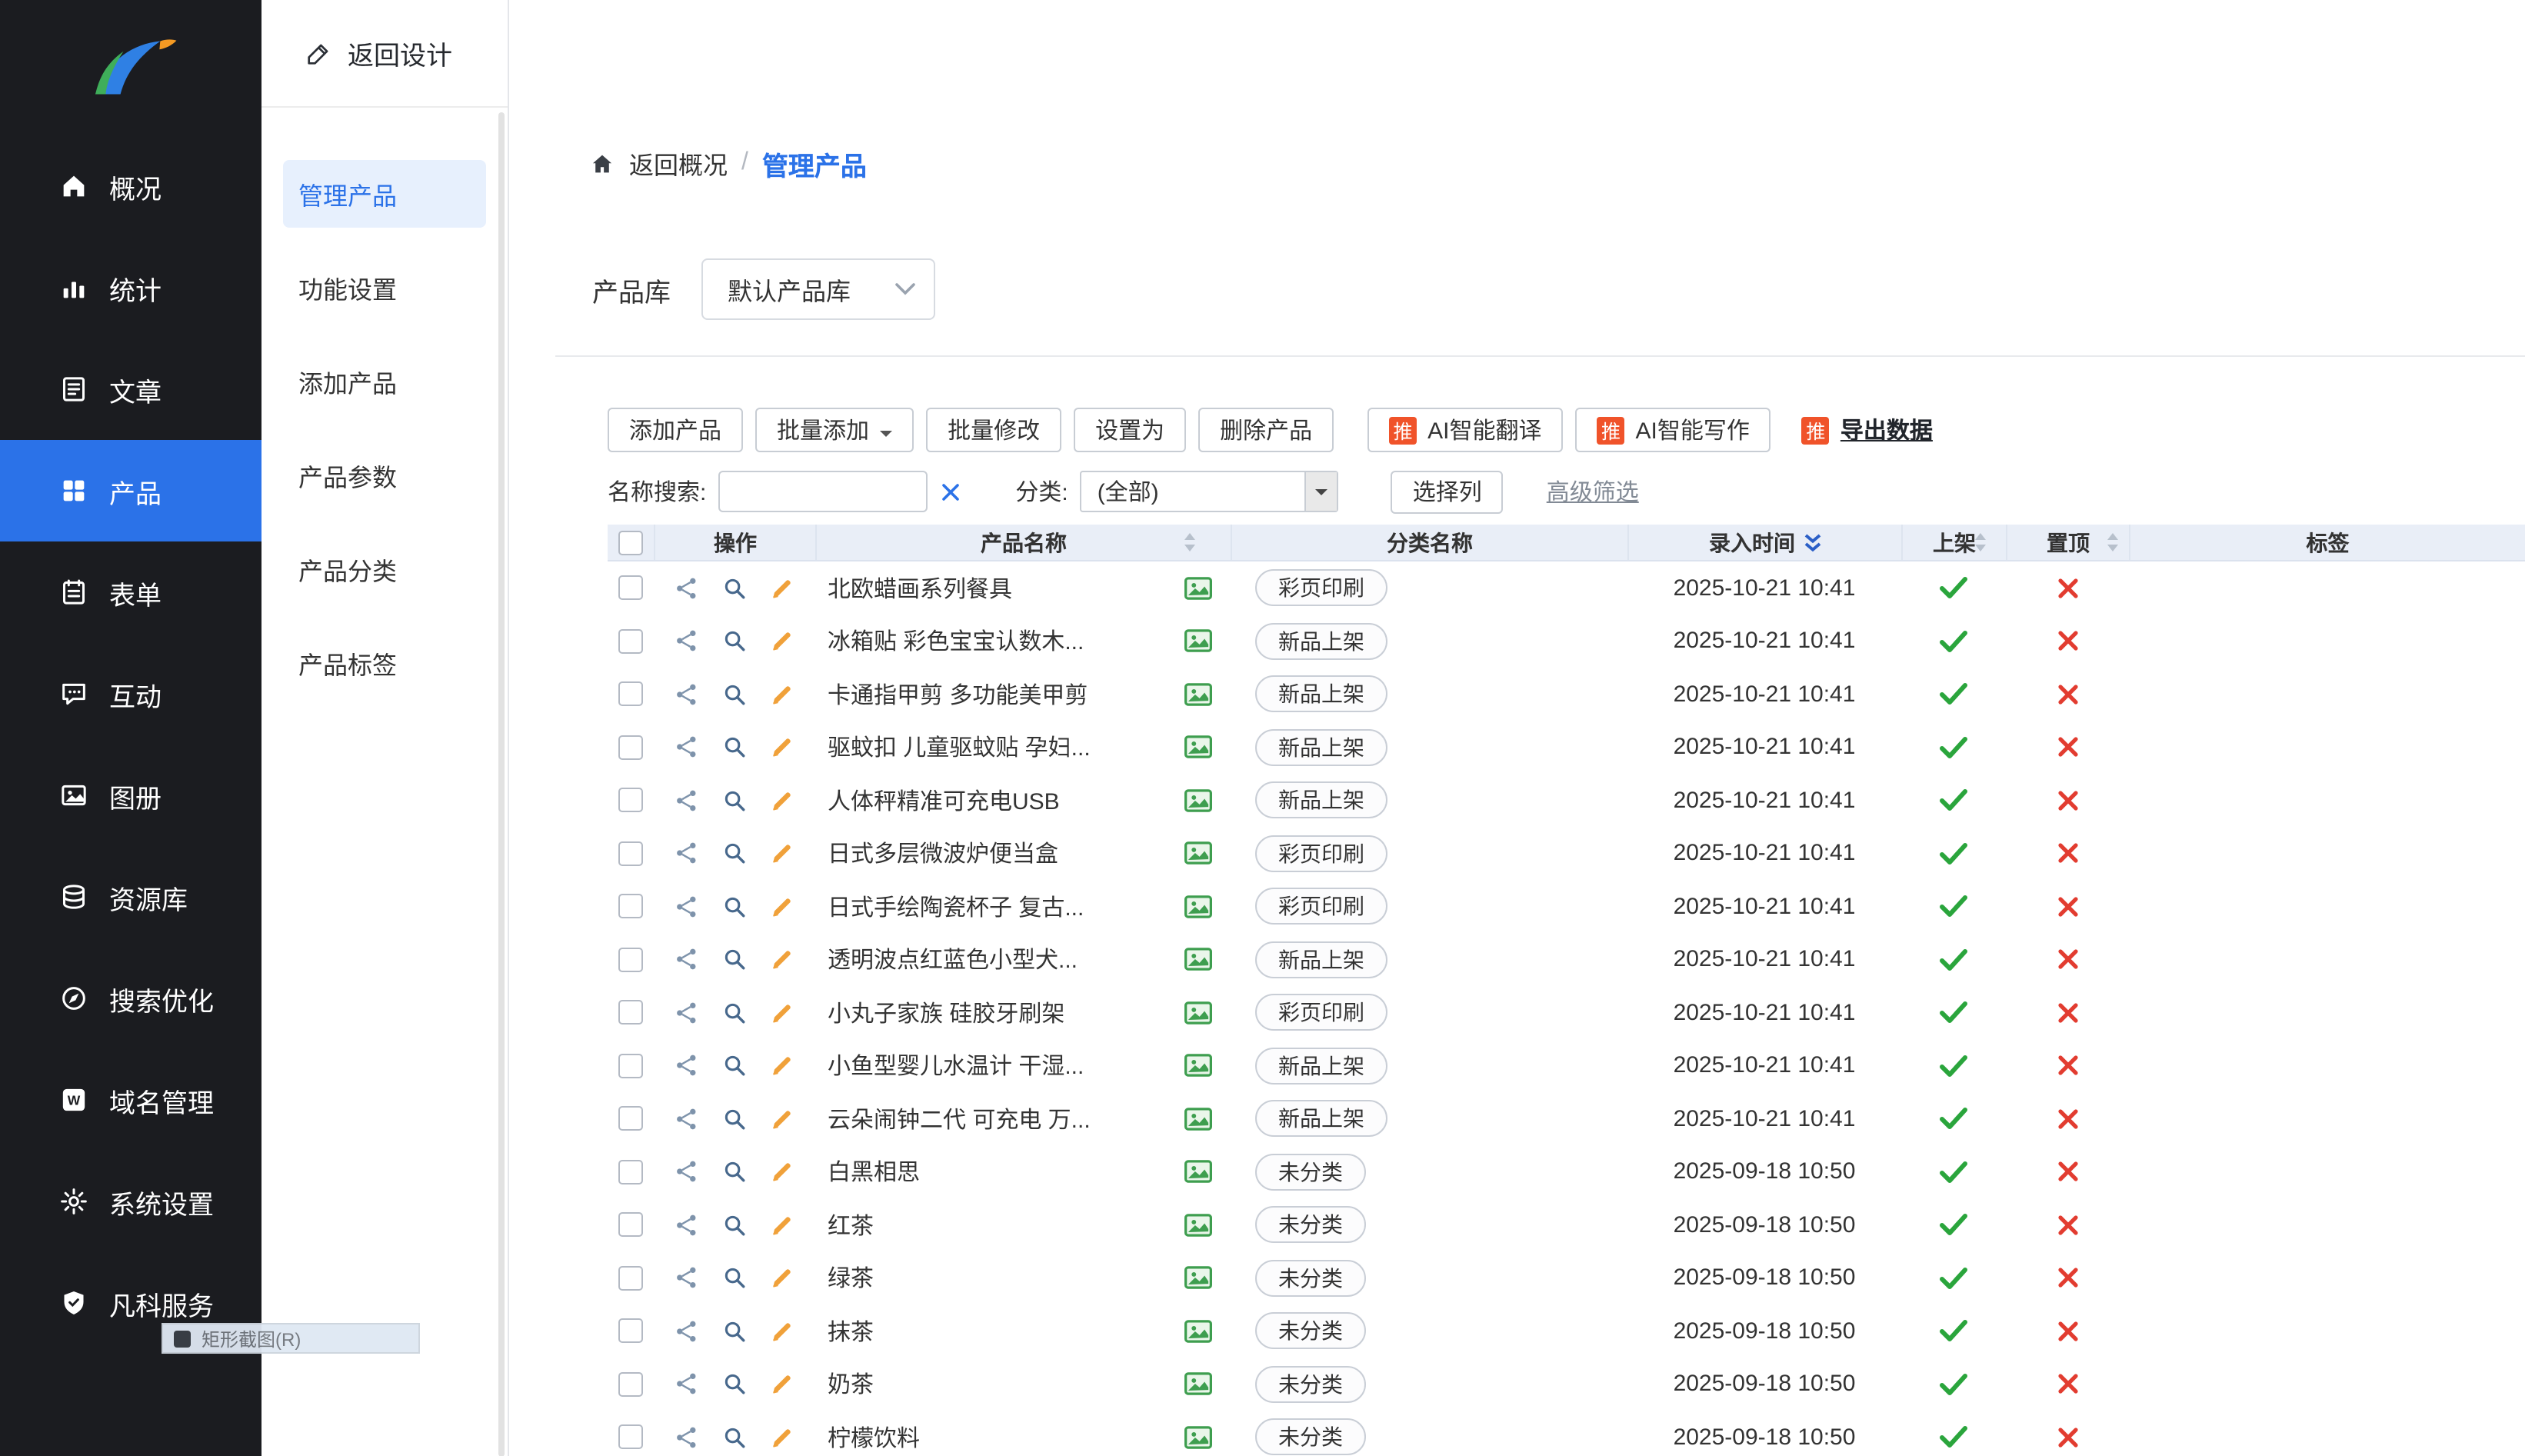  Describe the element at coordinates (131, 67) in the screenshot. I see `brand-logo` at that location.